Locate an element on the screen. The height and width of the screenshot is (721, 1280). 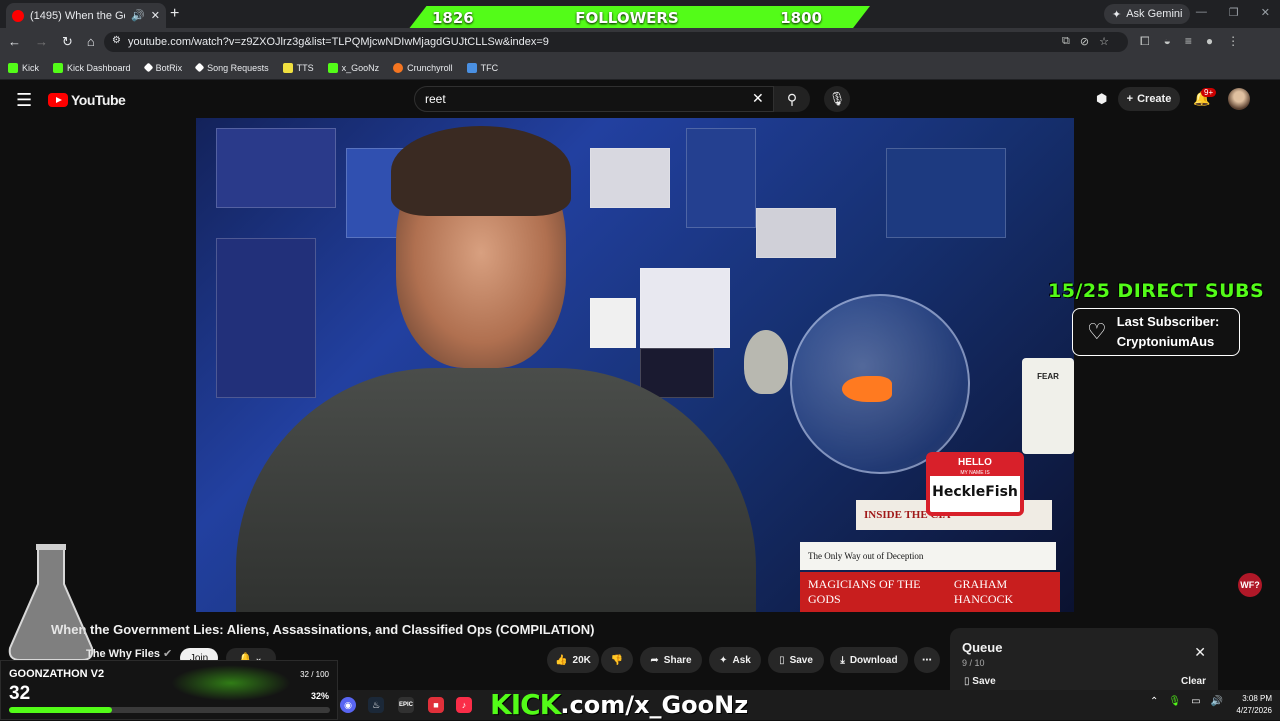
bookmark-icon: ▯ is located at coordinates (782, 660).